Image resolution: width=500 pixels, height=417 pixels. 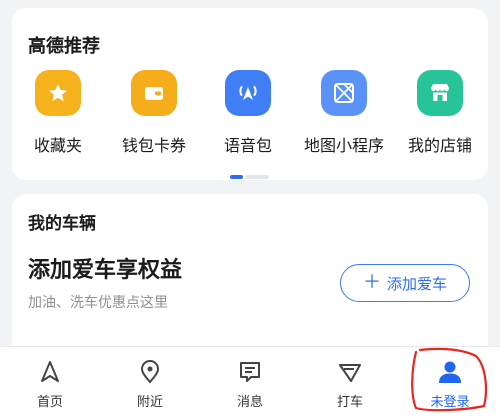 I want to click on recommend-item-mini-program: 地图小程序, so click(x=344, y=113).